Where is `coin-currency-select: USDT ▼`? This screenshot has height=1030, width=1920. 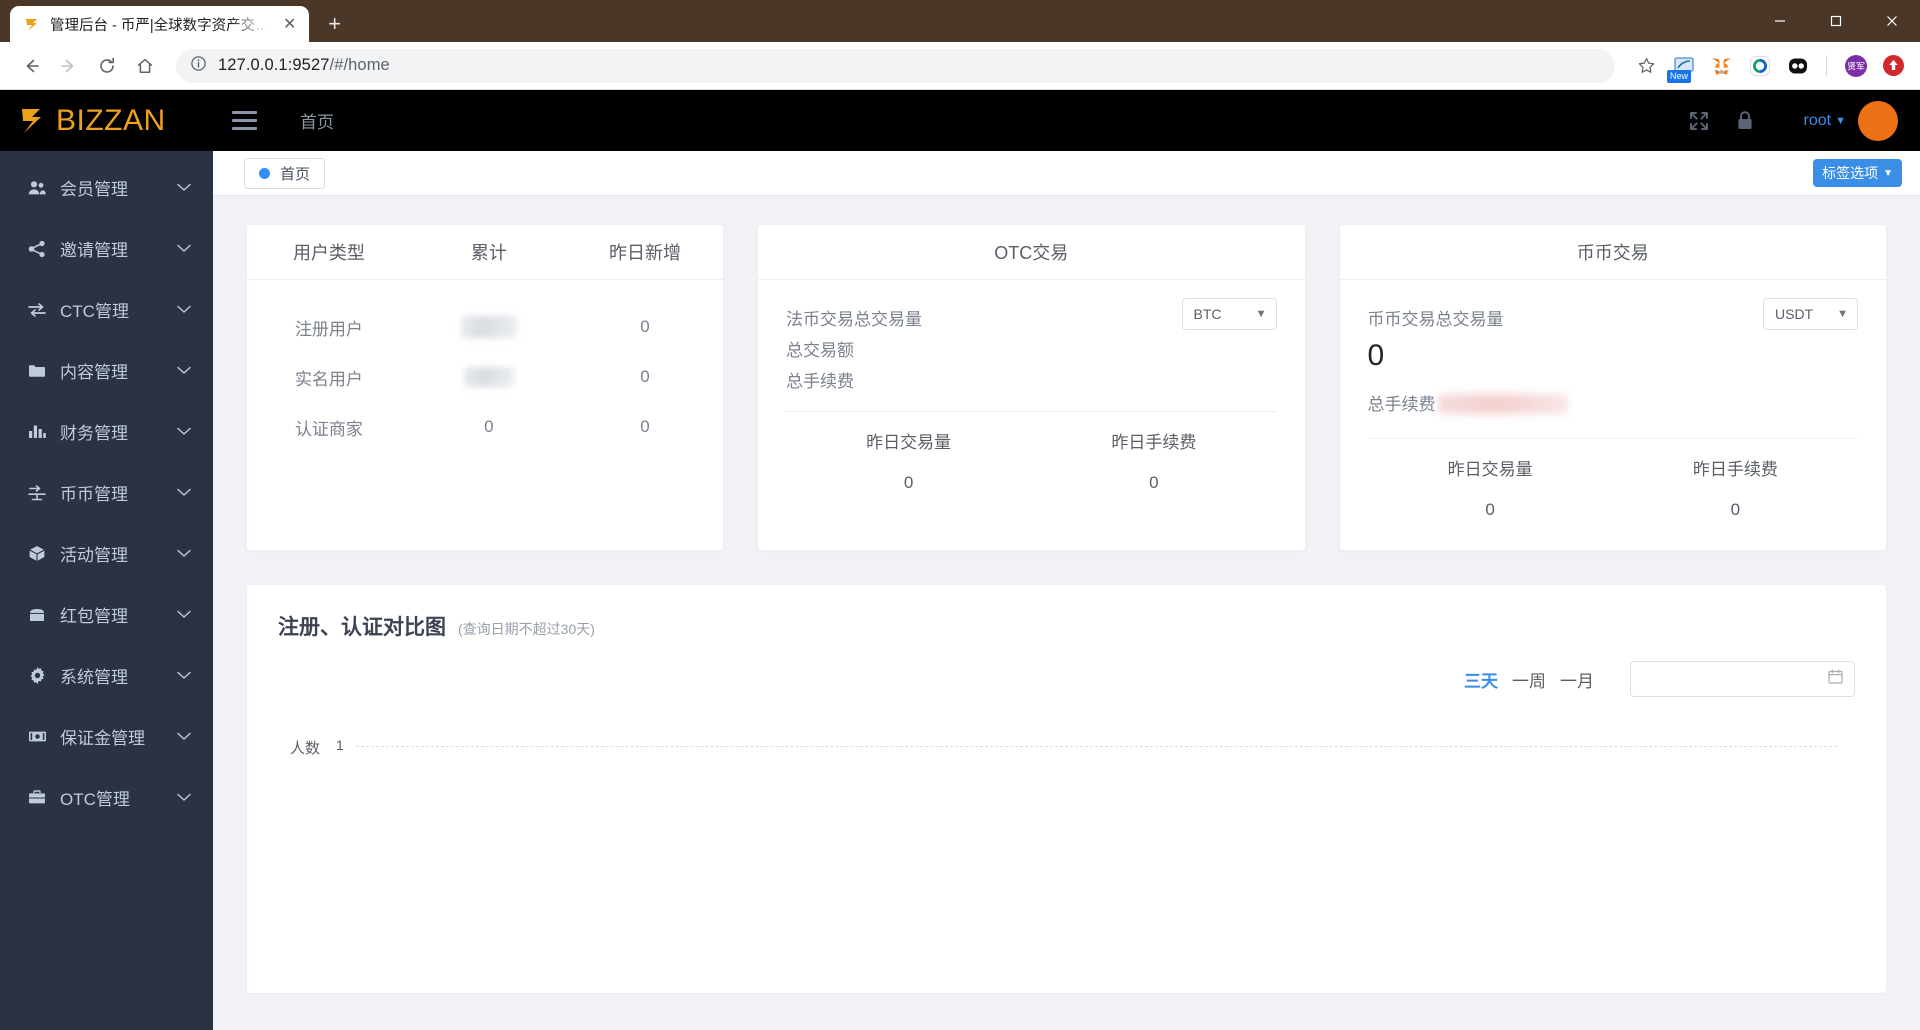
coin-currency-select: USDT ▼ is located at coordinates (1810, 314).